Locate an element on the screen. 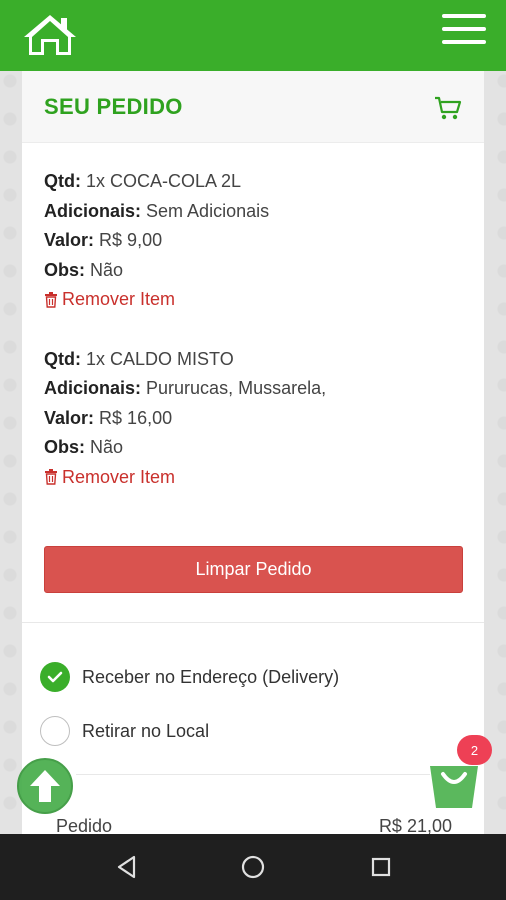 This screenshot has height=900, width=506. item-qtd: Qtd: 1x CALDO MISTO is located at coordinates (139, 358).